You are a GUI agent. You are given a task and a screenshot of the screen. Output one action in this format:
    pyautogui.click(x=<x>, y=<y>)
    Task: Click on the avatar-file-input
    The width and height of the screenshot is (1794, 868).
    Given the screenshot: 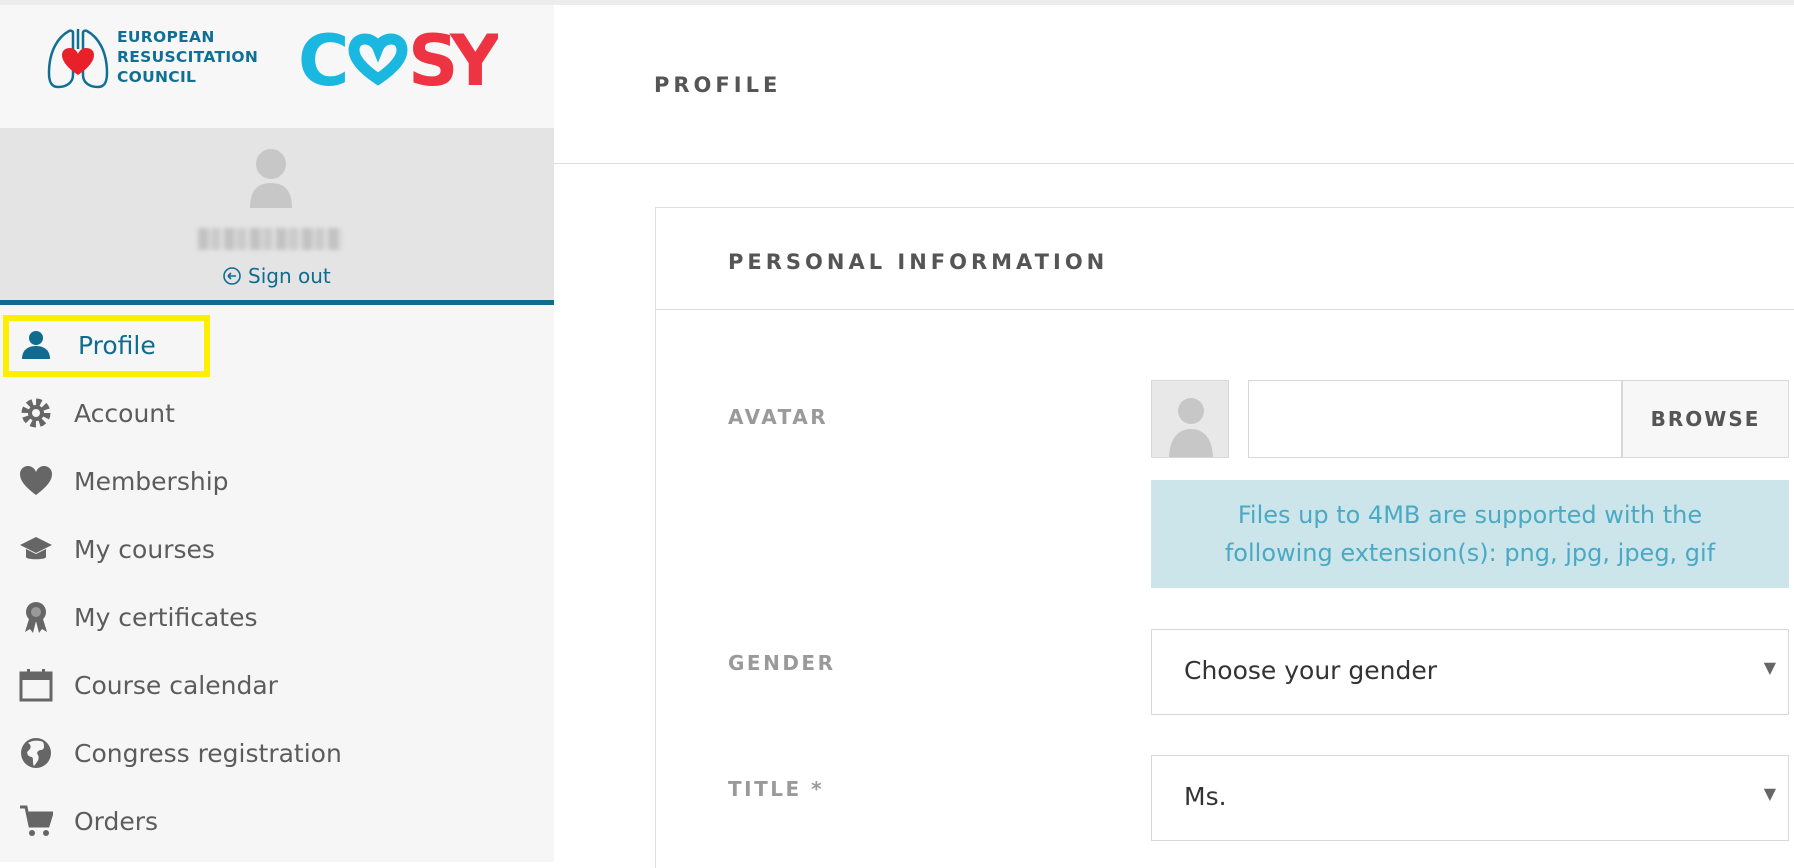 What is the action you would take?
    pyautogui.click(x=1435, y=419)
    